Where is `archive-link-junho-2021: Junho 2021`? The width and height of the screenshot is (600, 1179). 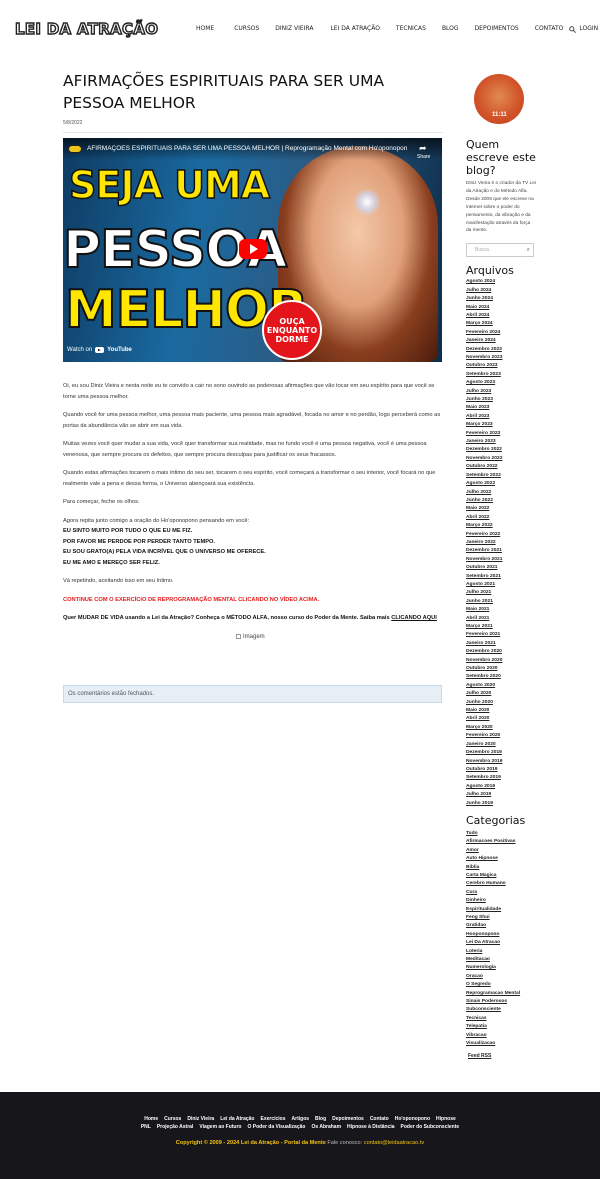 archive-link-junho-2021: Junho 2021 is located at coordinates (501, 602).